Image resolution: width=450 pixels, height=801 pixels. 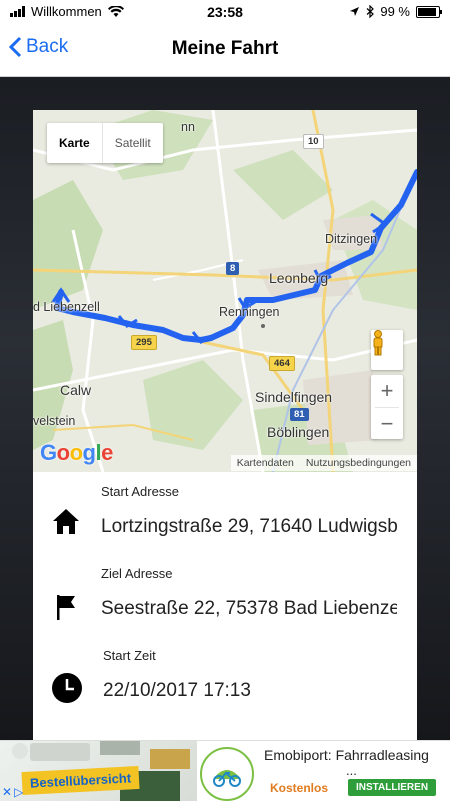 What do you see at coordinates (392, 787) in the screenshot?
I see `install-button: INSTALLIEREN` at bounding box center [392, 787].